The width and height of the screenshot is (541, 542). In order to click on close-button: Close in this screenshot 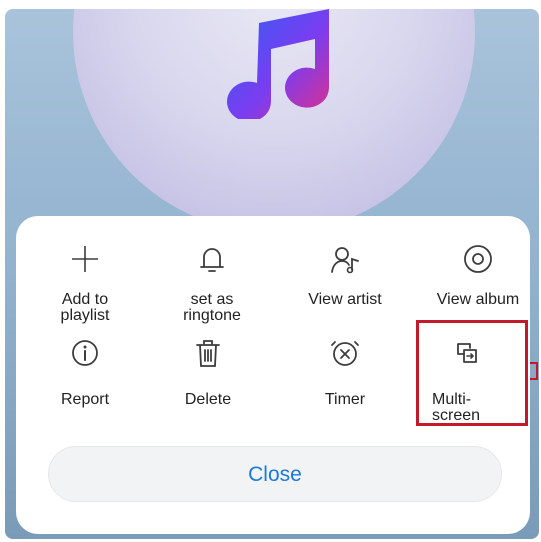, I will do `click(275, 474)`.